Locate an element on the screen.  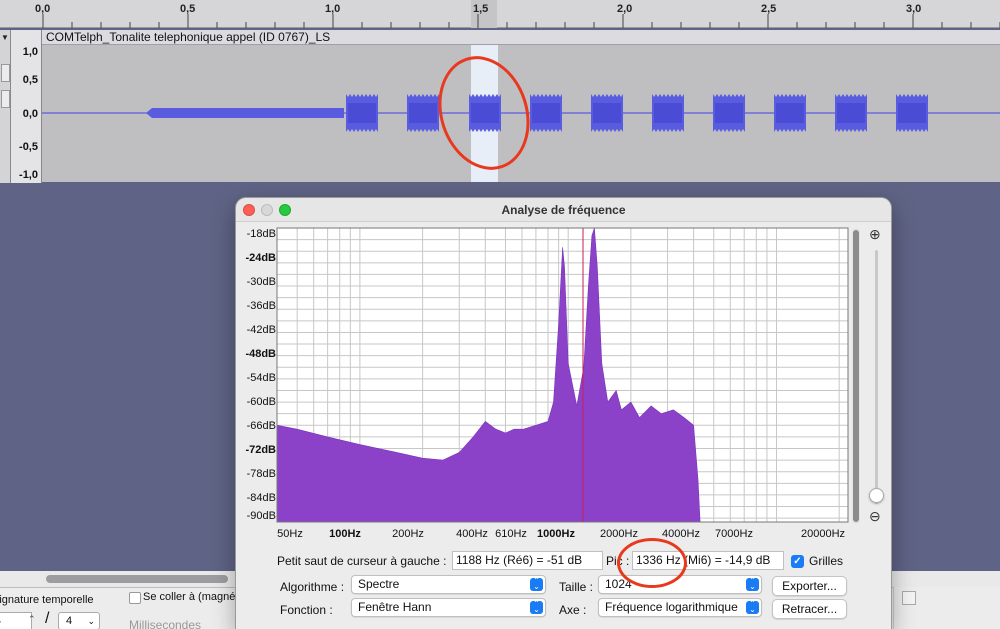
time-signature-label: Signature temporelle is located at coordinates (47, 600).